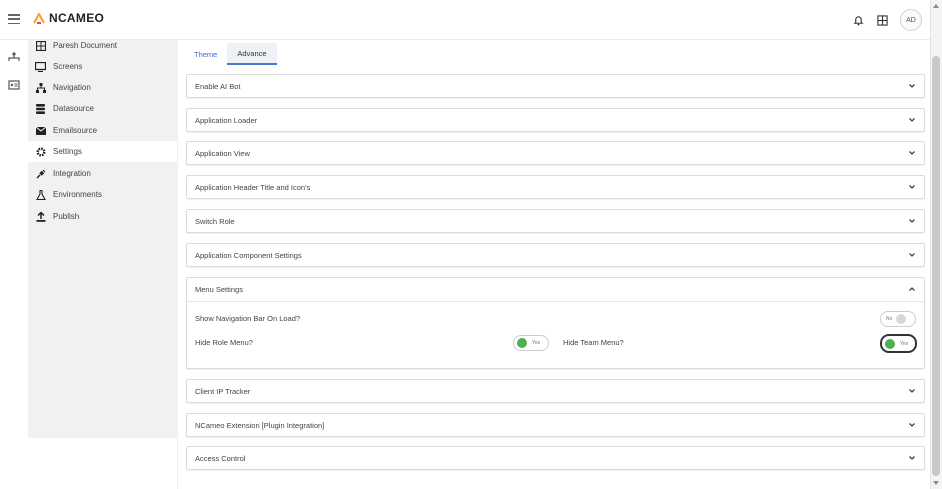  What do you see at coordinates (14, 84) in the screenshot?
I see `id-card-icon` at bounding box center [14, 84].